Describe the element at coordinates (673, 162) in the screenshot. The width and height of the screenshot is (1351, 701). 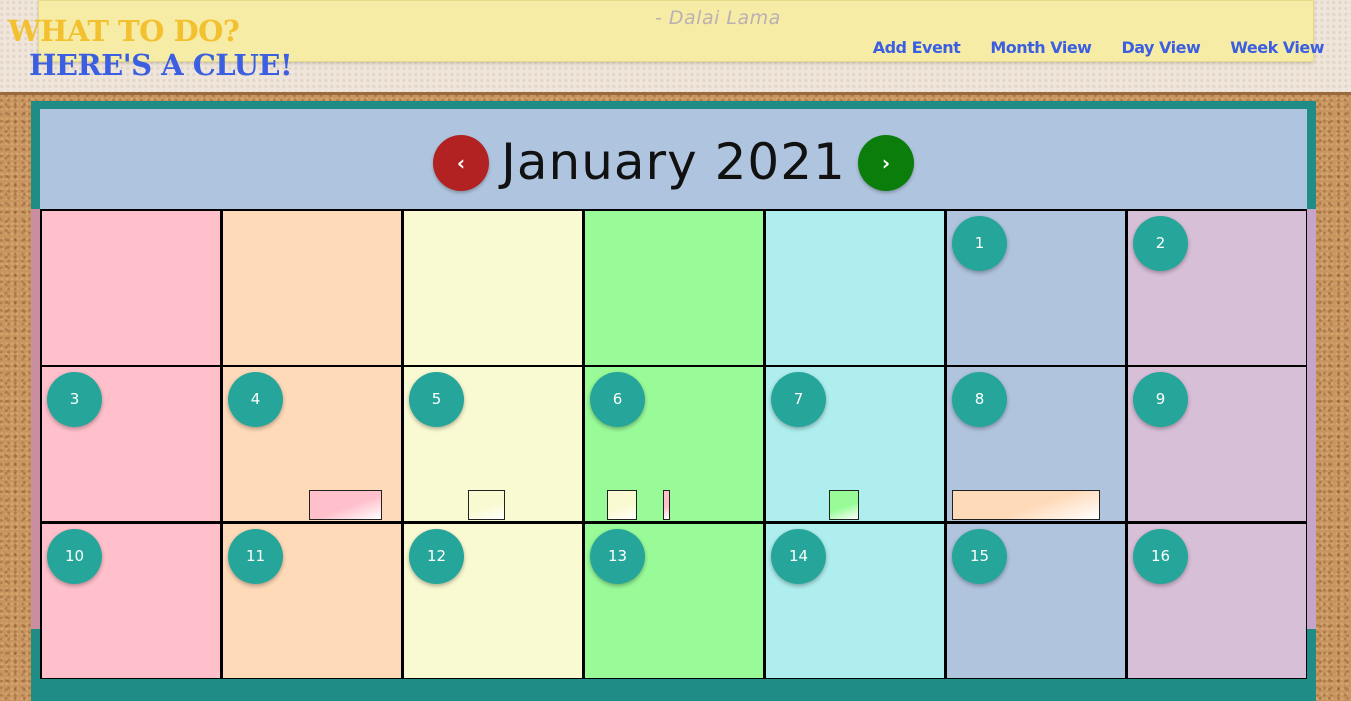
I see `month-title: January 2021` at that location.